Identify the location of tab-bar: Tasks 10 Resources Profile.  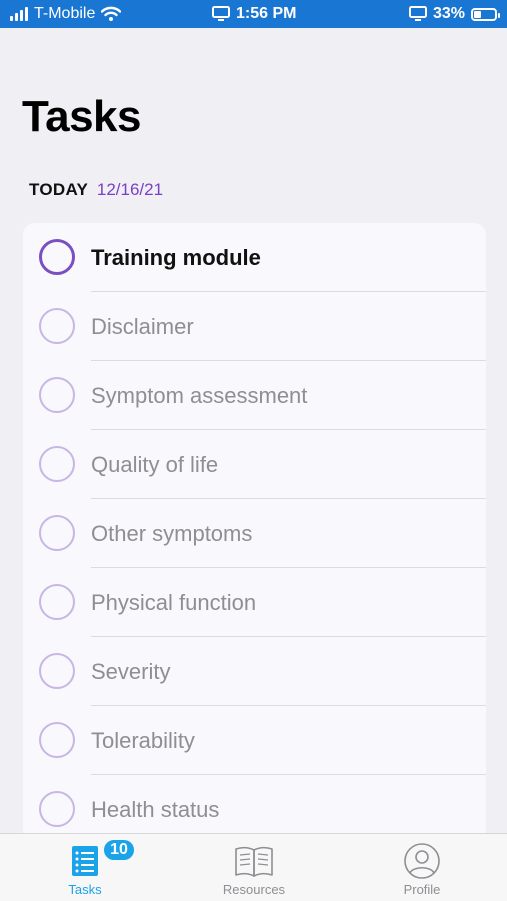
(253, 867).